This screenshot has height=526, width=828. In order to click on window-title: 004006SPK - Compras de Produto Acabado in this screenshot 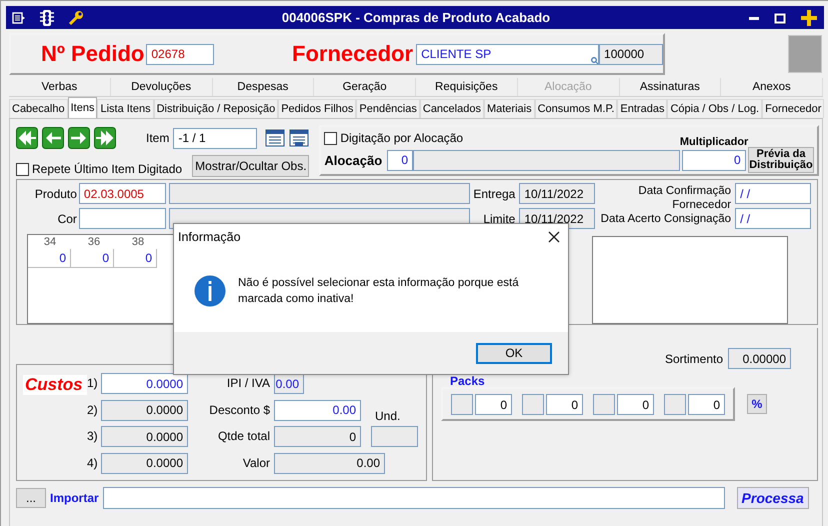, I will do `click(416, 17)`.